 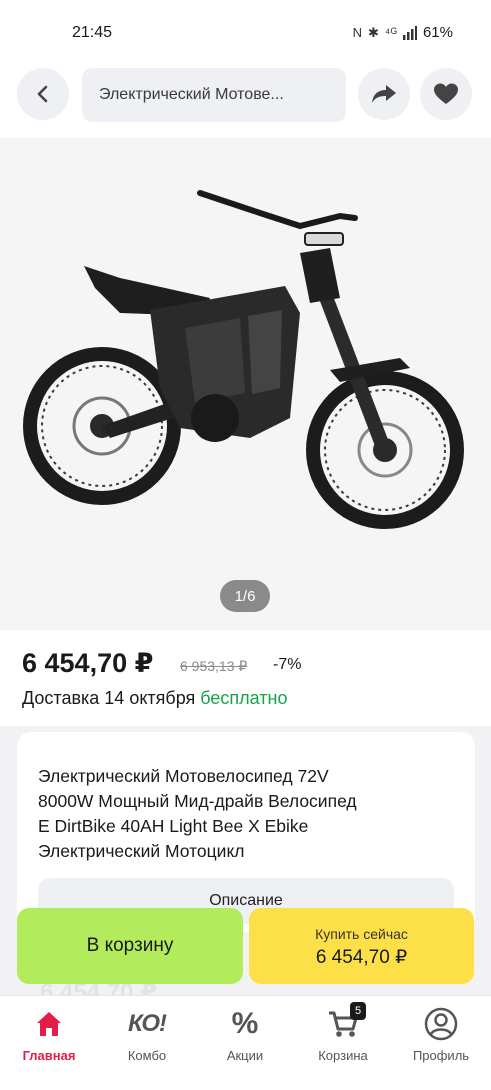 I want to click on product-title-line: Электрический Мотовелосипед 72V, so click(x=183, y=776).